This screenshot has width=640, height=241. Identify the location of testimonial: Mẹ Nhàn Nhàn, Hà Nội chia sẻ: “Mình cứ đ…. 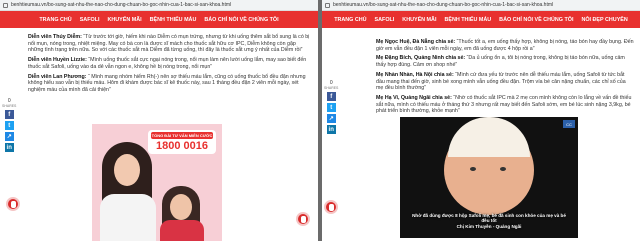
(505, 82).